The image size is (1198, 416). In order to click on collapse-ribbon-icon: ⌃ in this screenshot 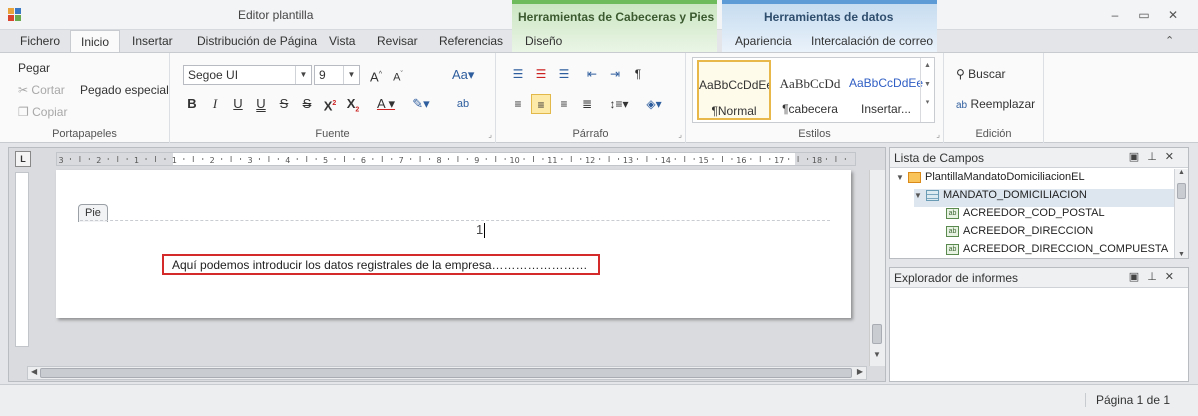, I will do `click(1169, 40)`.